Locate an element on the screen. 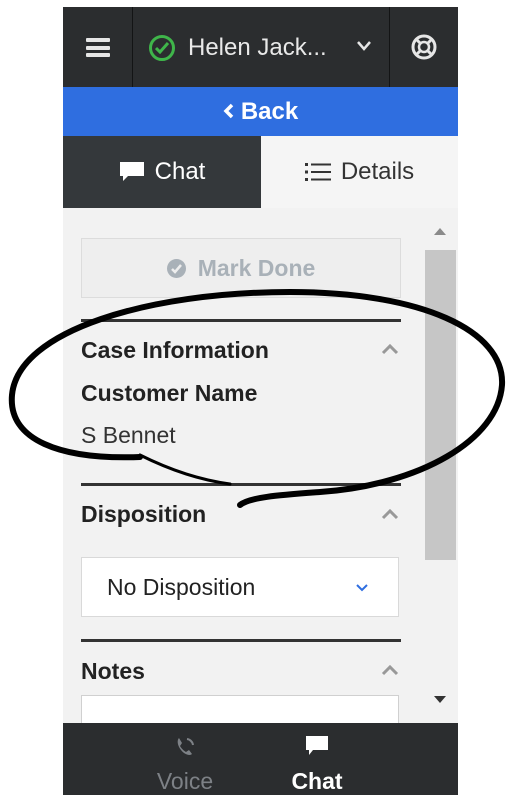 The height and width of the screenshot is (795, 513). mark-done-label: Mark Done is located at coordinates (256, 267).